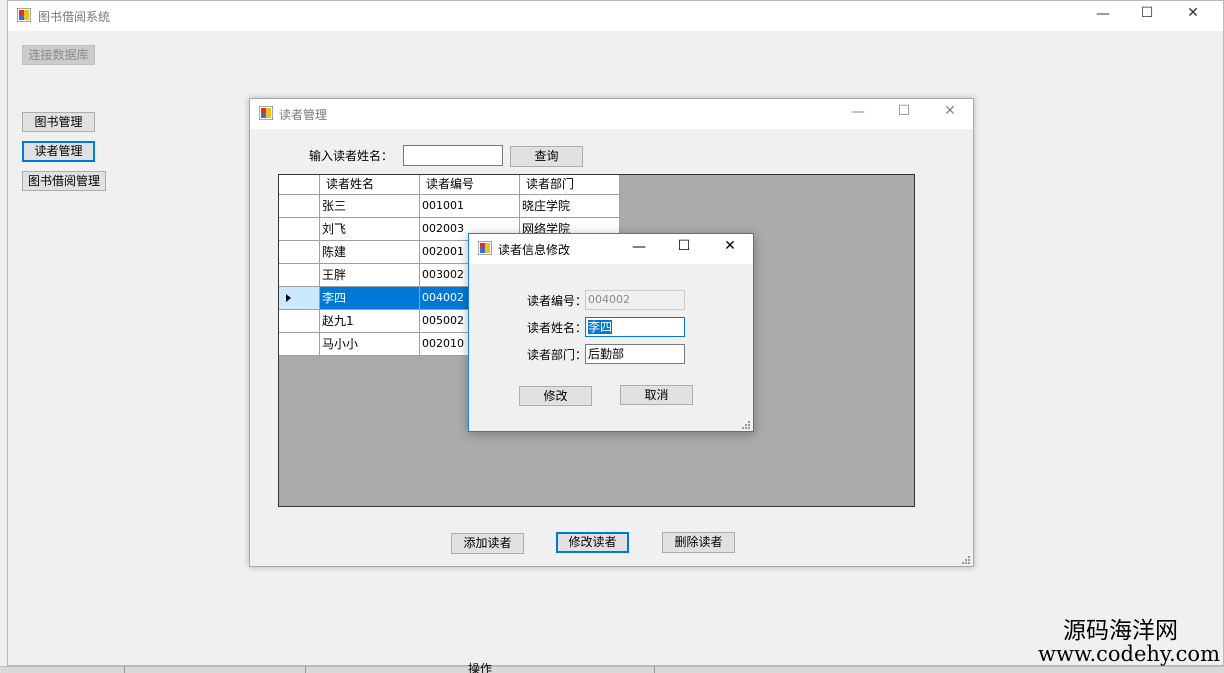 The image size is (1224, 673). What do you see at coordinates (480, 667) in the screenshot?
I see `taskbar-partial-label: 操作` at bounding box center [480, 667].